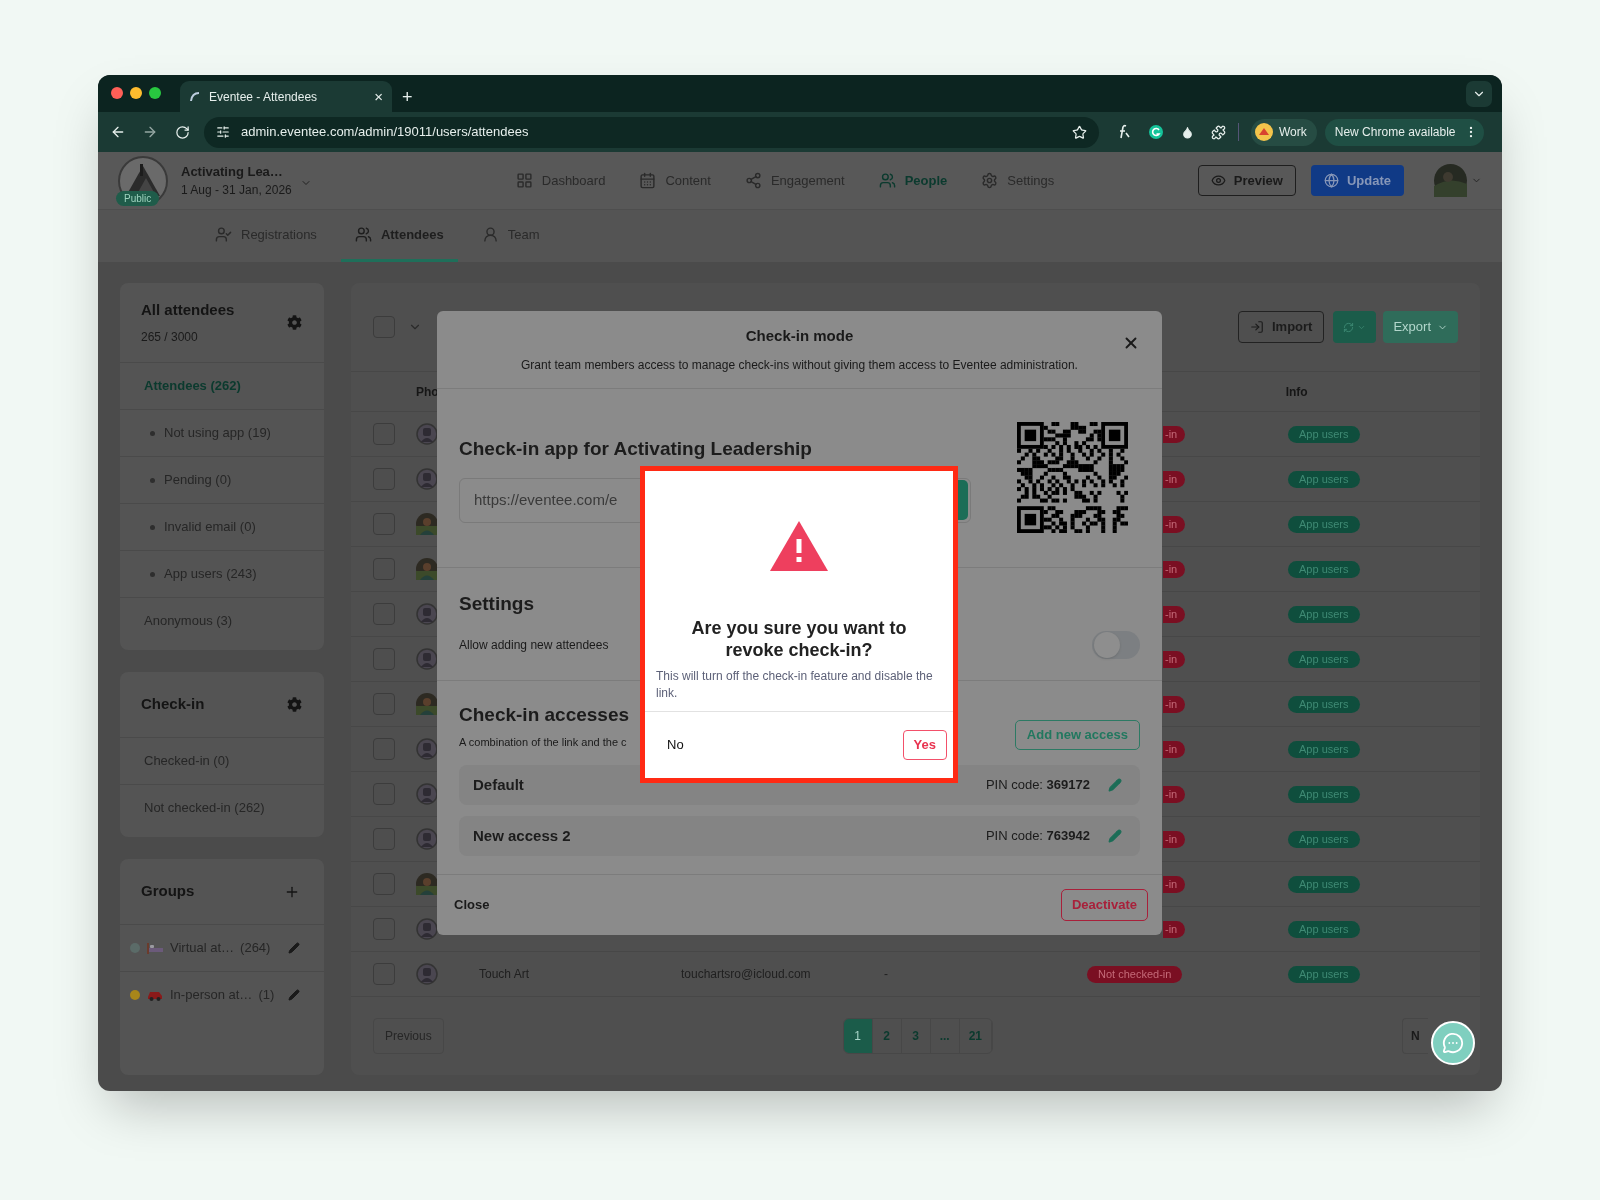  I want to click on panel-title: Groups, so click(168, 891).